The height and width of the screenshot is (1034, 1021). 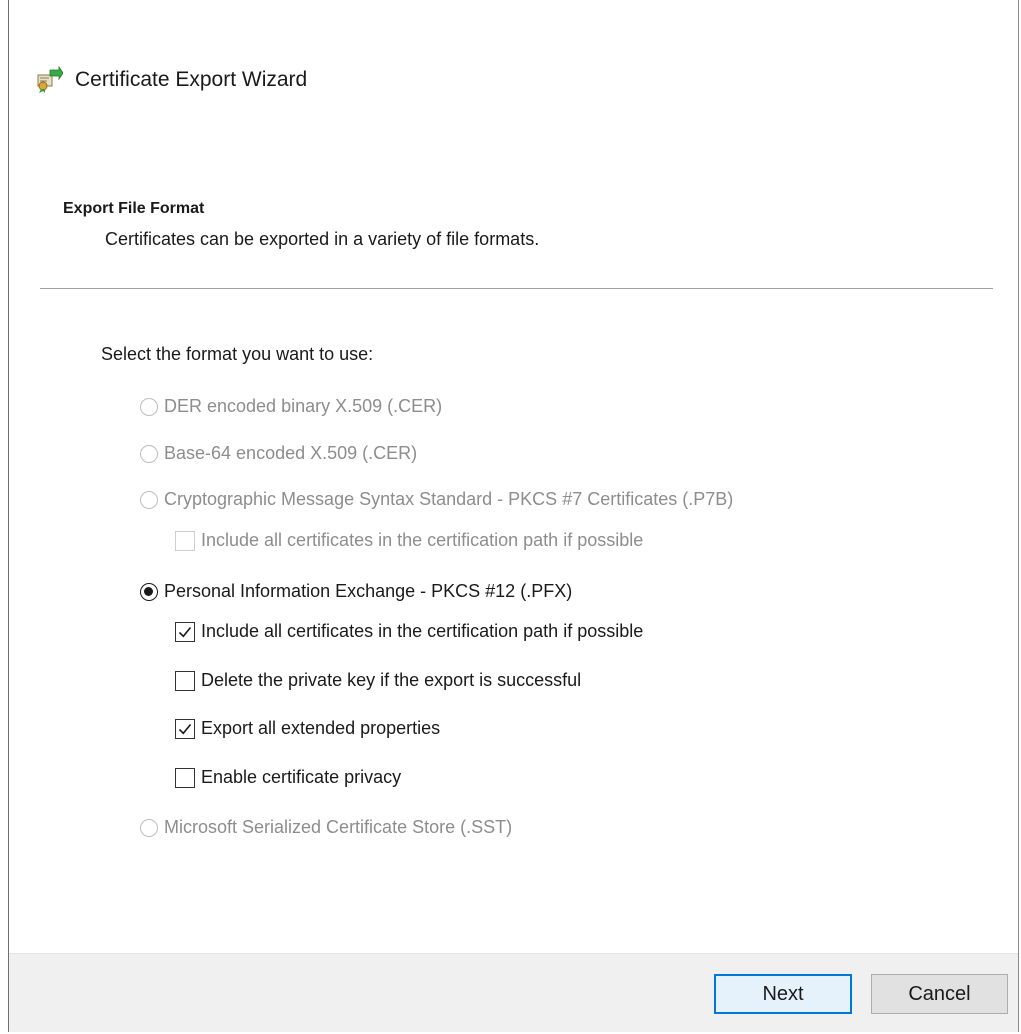 What do you see at coordinates (49, 79) in the screenshot?
I see `certificate-export-icon` at bounding box center [49, 79].